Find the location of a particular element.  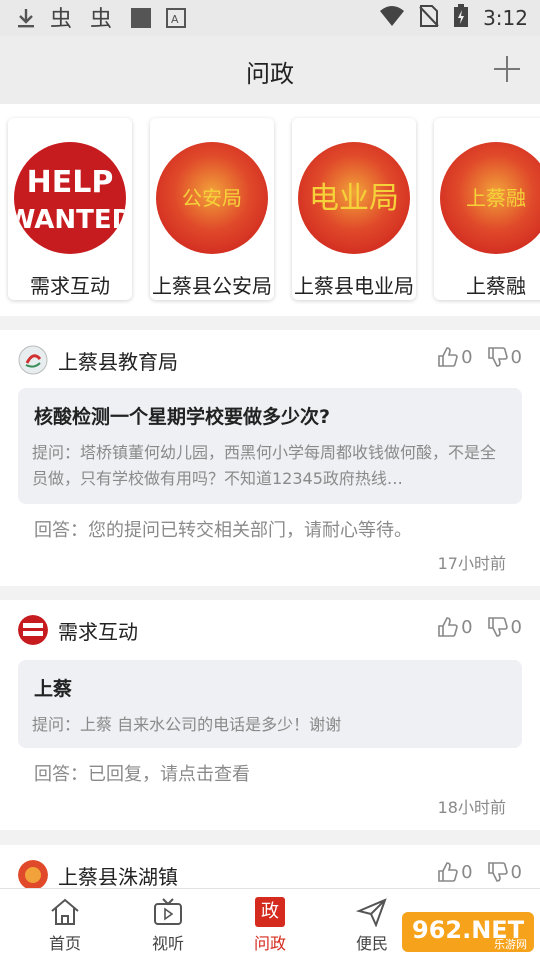

question-body: 提问：上蔡 自来水公司的电话是多少！谢谢 is located at coordinates (187, 724).